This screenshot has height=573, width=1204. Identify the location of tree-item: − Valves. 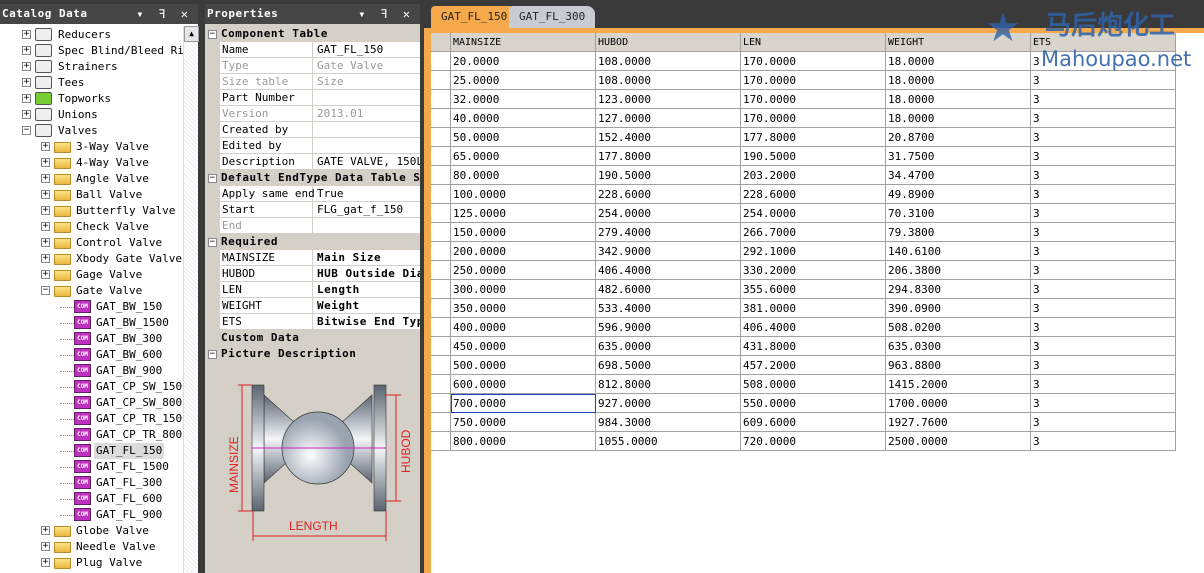
(91, 131).